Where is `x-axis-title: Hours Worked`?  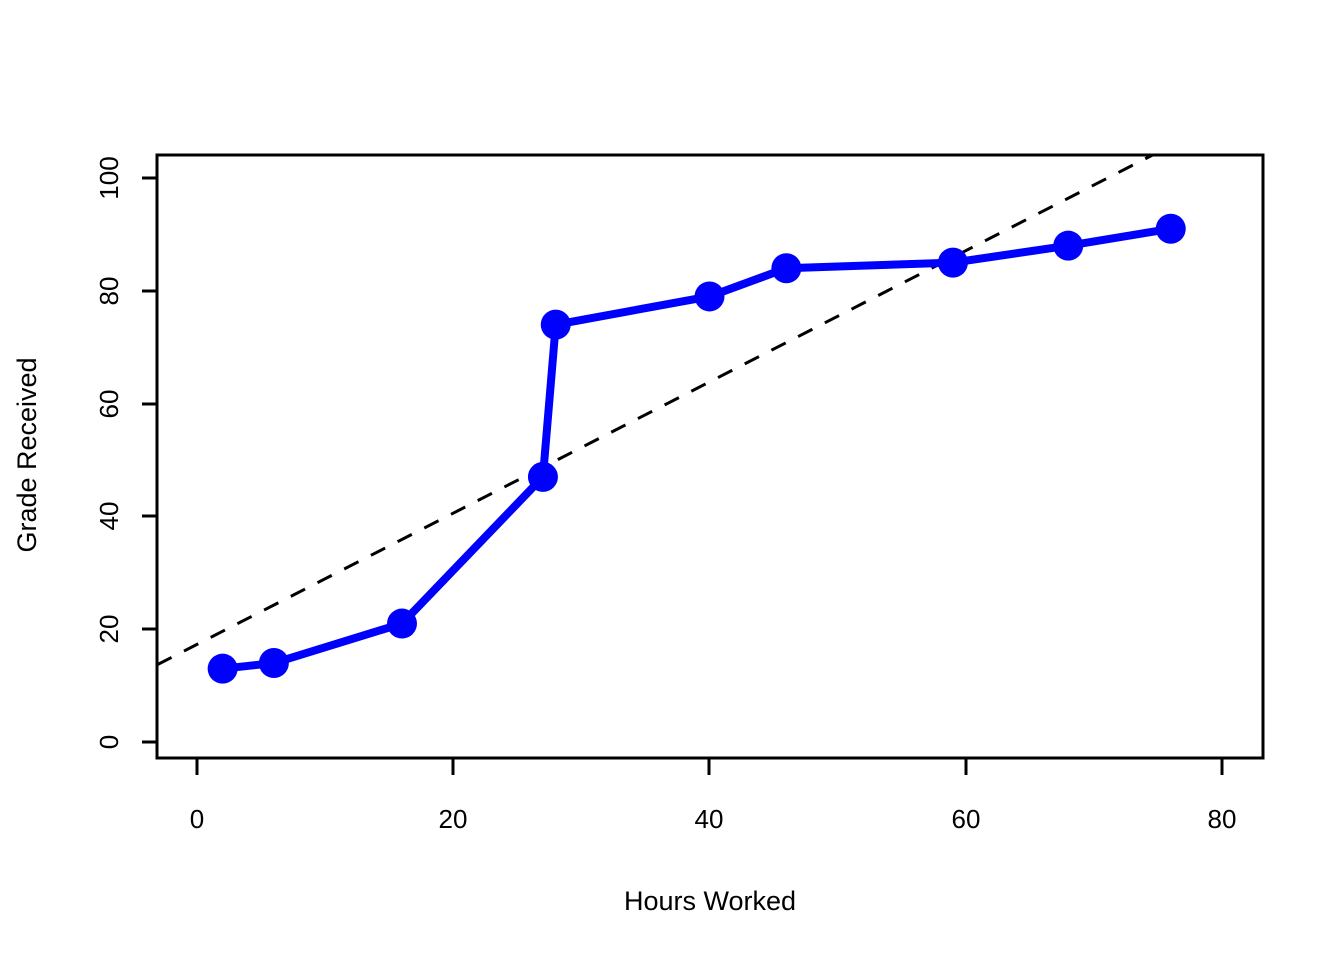 x-axis-title: Hours Worked is located at coordinates (710, 901).